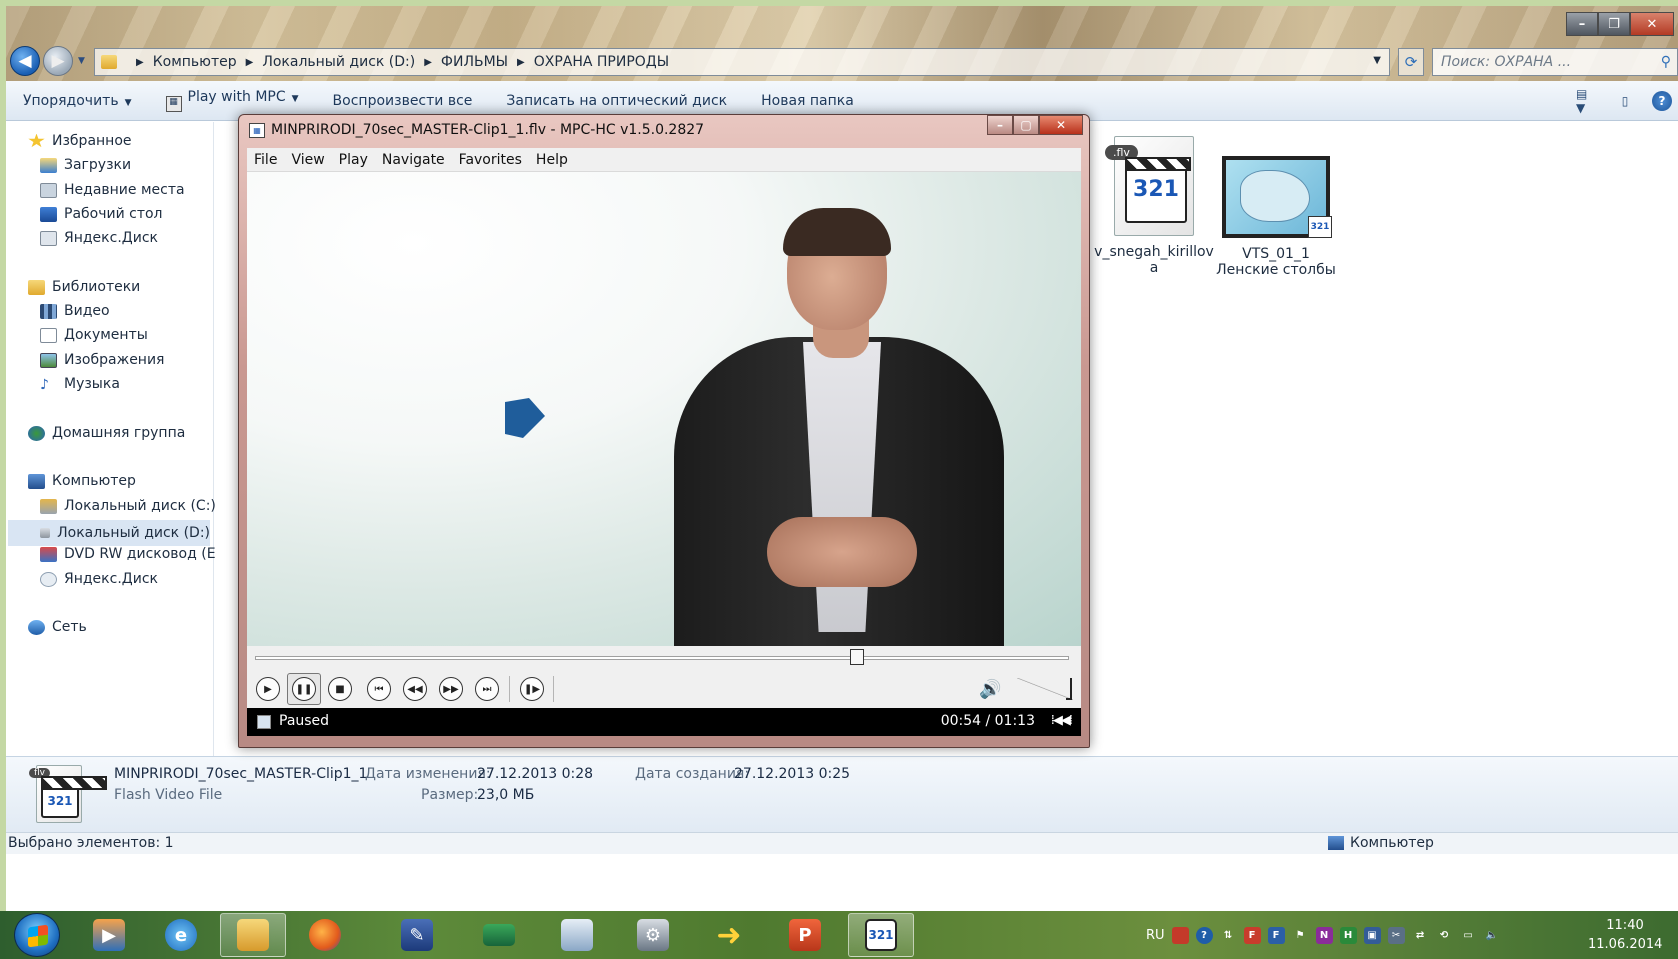 The image size is (1678, 959). I want to click on play-all-button: Воспроизвести все, so click(403, 101).